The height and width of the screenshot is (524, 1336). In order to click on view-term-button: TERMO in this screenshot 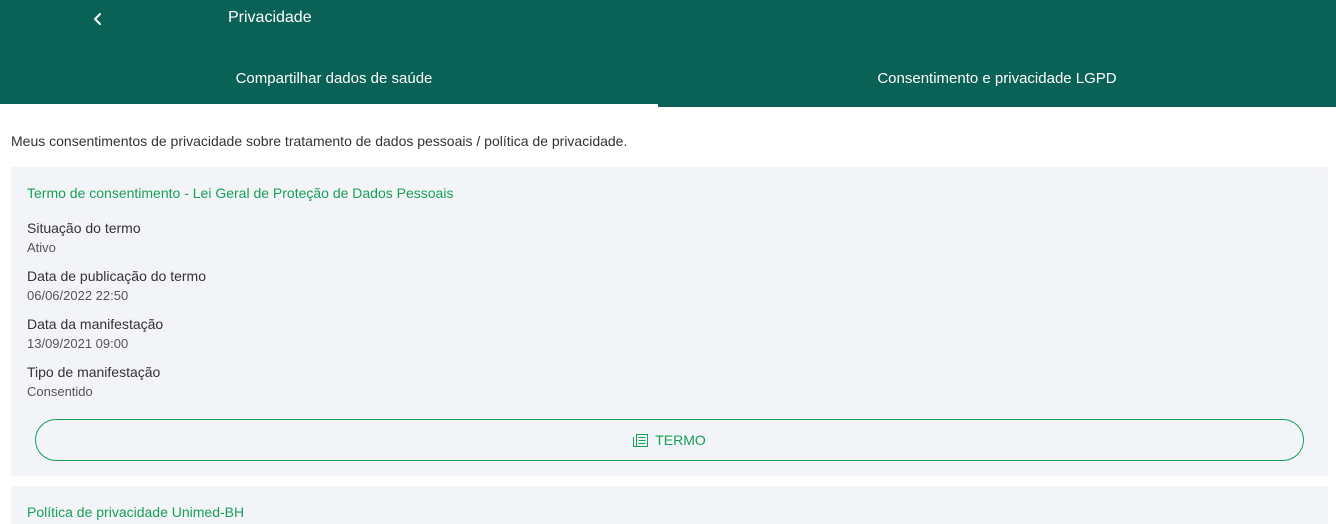, I will do `click(669, 440)`.